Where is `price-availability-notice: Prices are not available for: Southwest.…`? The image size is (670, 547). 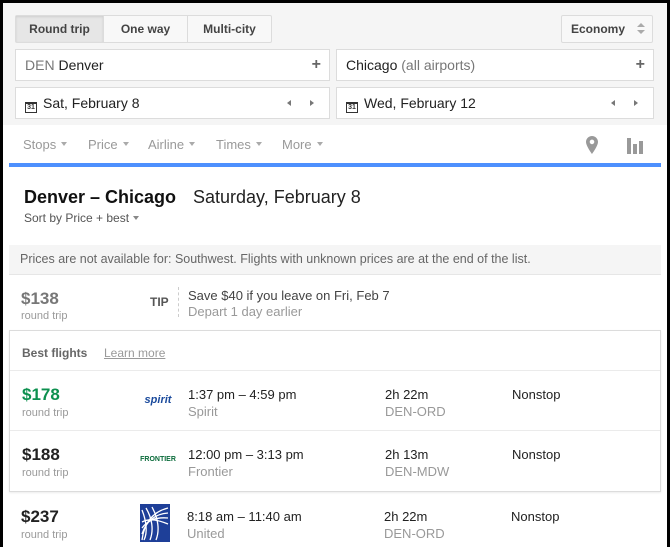 price-availability-notice: Prices are not available for: Southwest.… is located at coordinates (335, 260).